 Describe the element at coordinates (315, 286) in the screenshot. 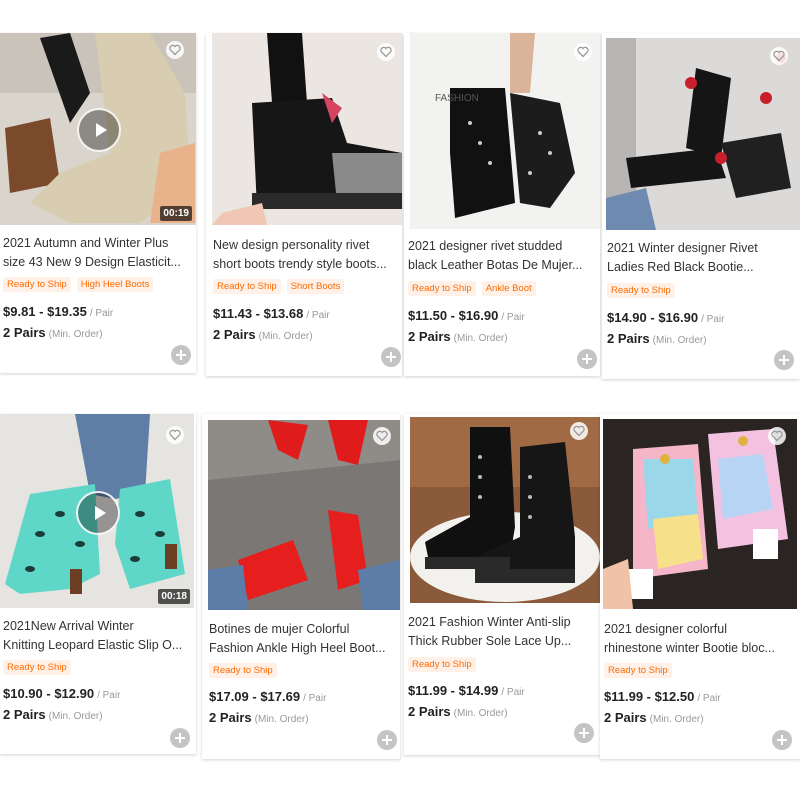

I see `category-tag: Short Boots` at that location.